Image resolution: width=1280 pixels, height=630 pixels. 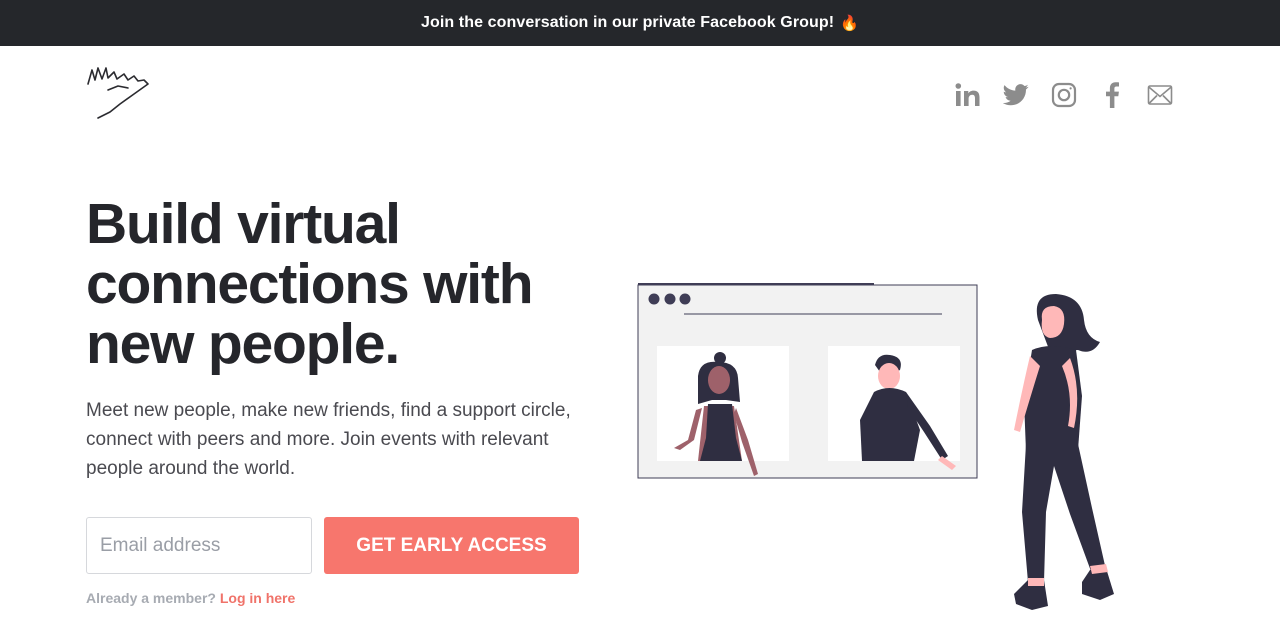 I want to click on logo, so click(x=119, y=92).